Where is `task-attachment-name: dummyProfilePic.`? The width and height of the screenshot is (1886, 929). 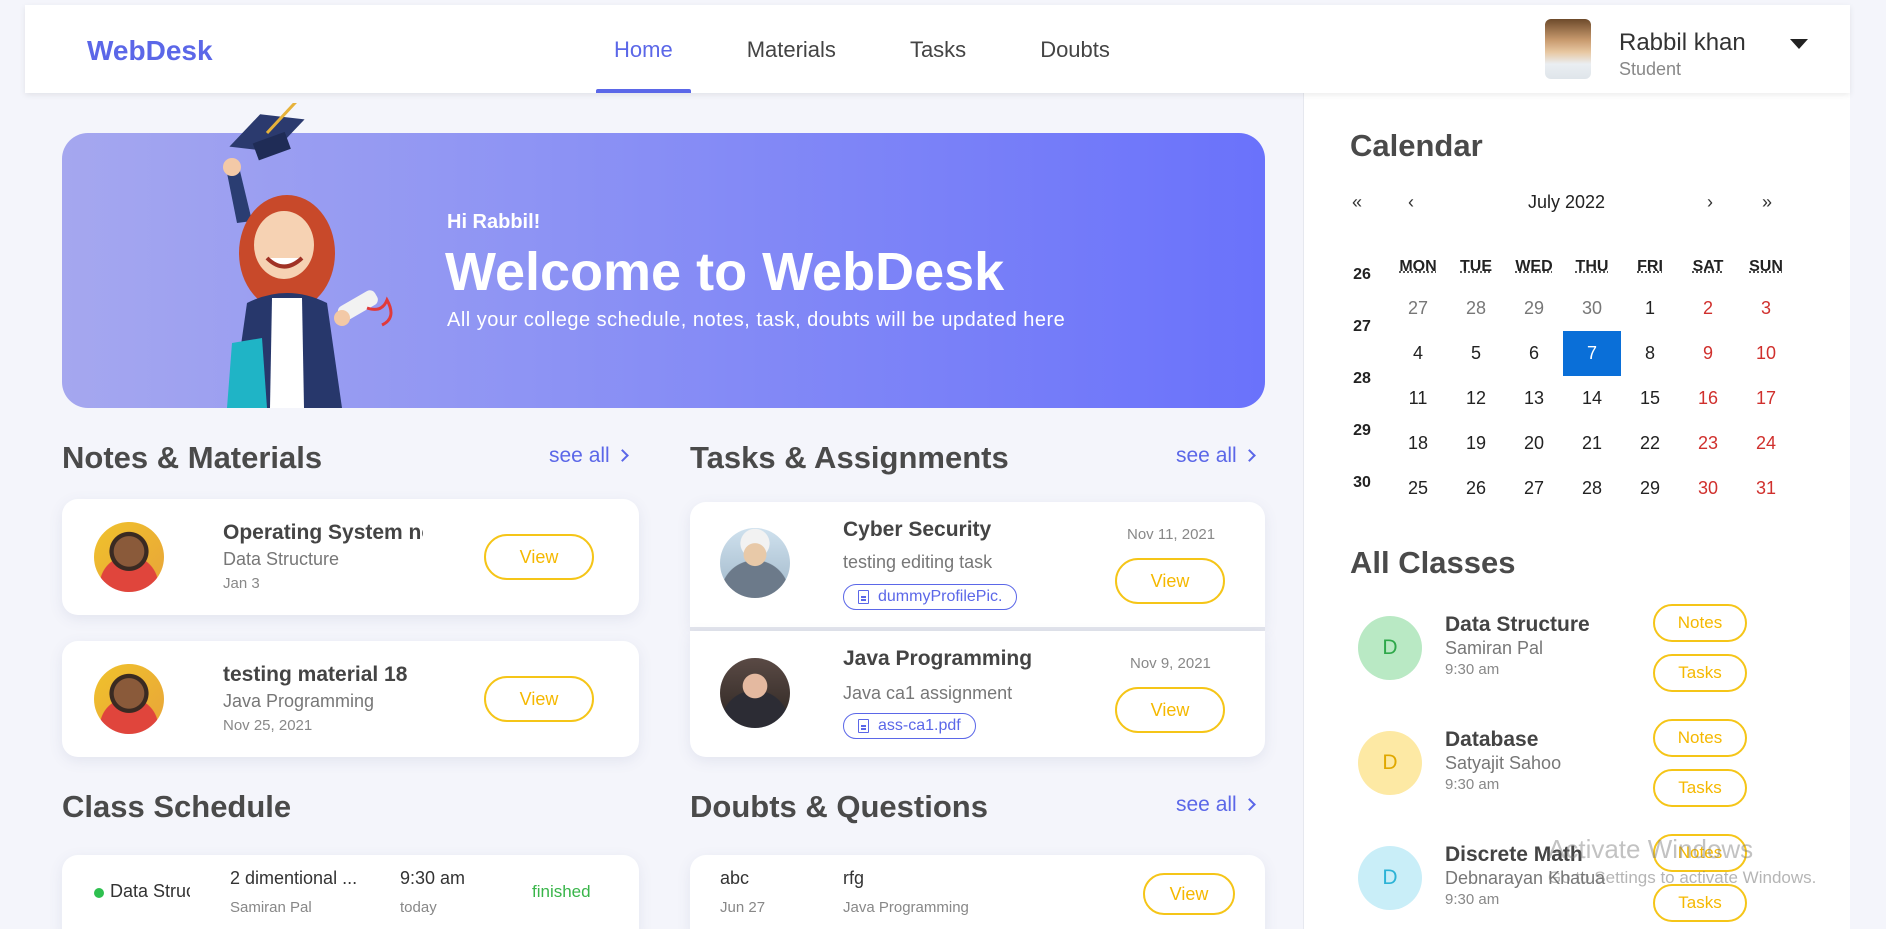
task-attachment-name: dummyProfilePic. is located at coordinates (940, 596).